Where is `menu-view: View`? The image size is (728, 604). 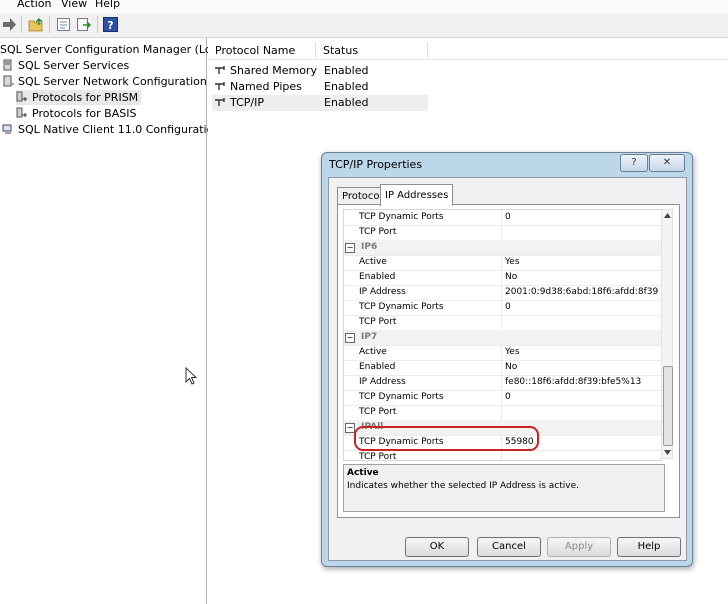 menu-view: View is located at coordinates (74, 5).